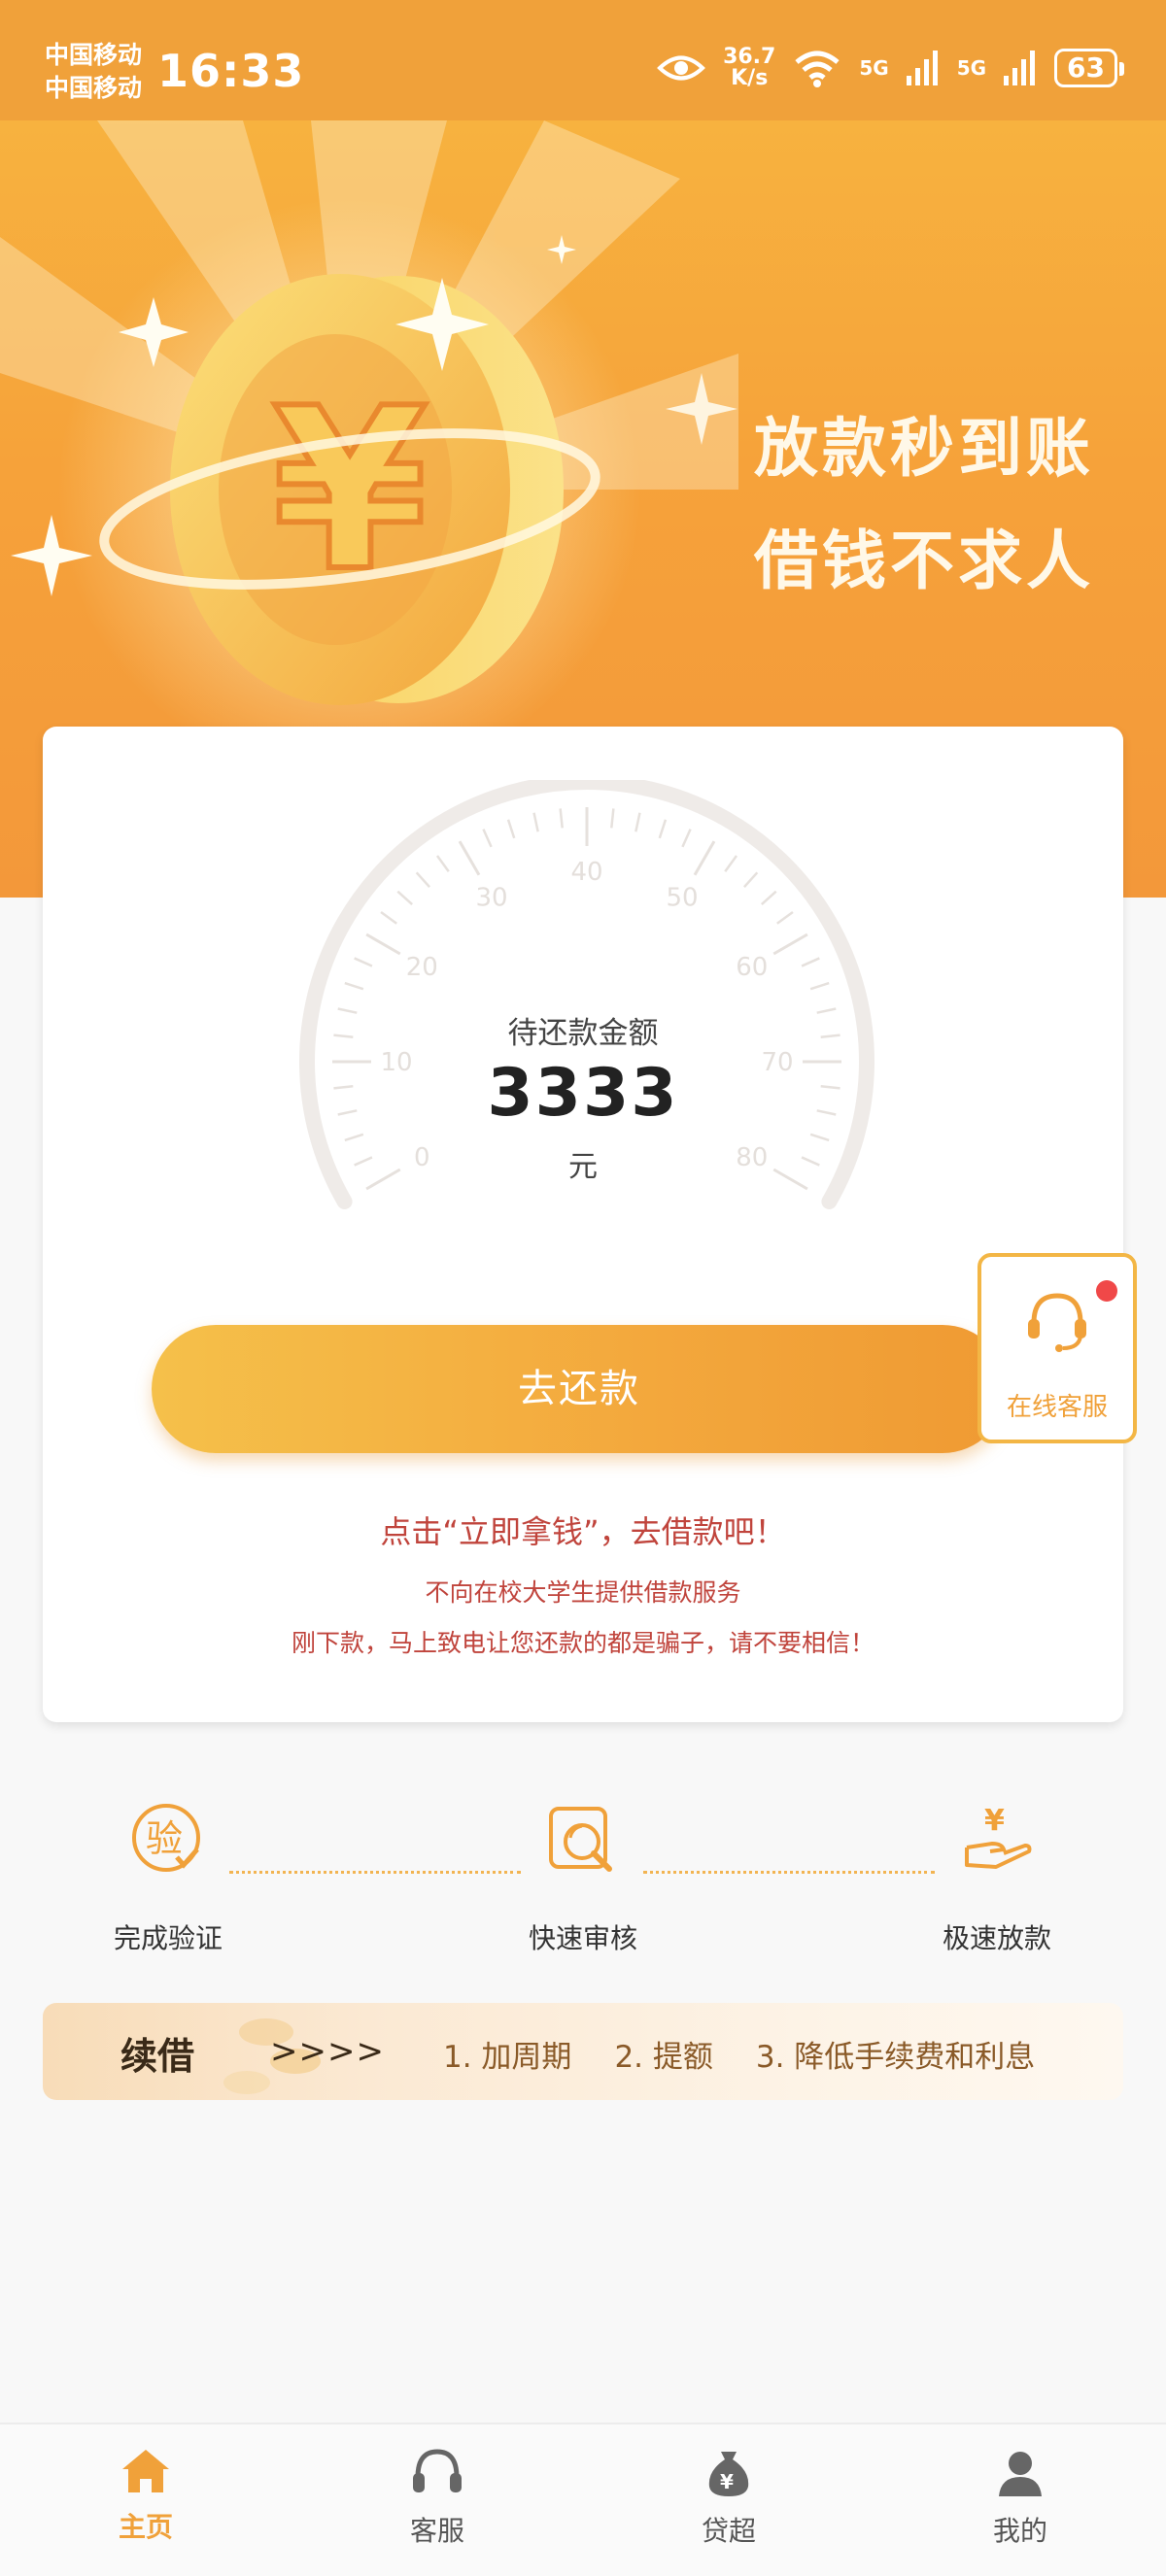 The image size is (1166, 2576). I want to click on nav-loan-market: ¥ 贷超, so click(728, 2497).